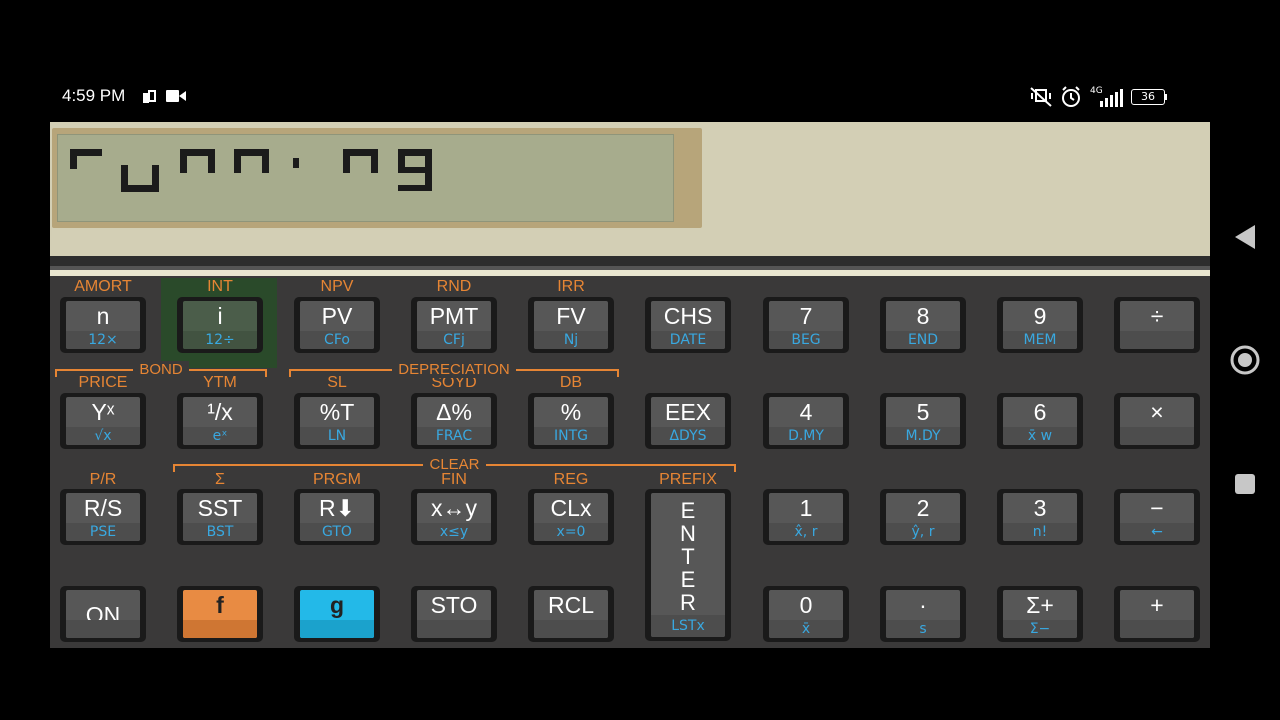 Image resolution: width=1280 pixels, height=720 pixels. What do you see at coordinates (454, 605) in the screenshot?
I see `key-main-label: STO` at bounding box center [454, 605].